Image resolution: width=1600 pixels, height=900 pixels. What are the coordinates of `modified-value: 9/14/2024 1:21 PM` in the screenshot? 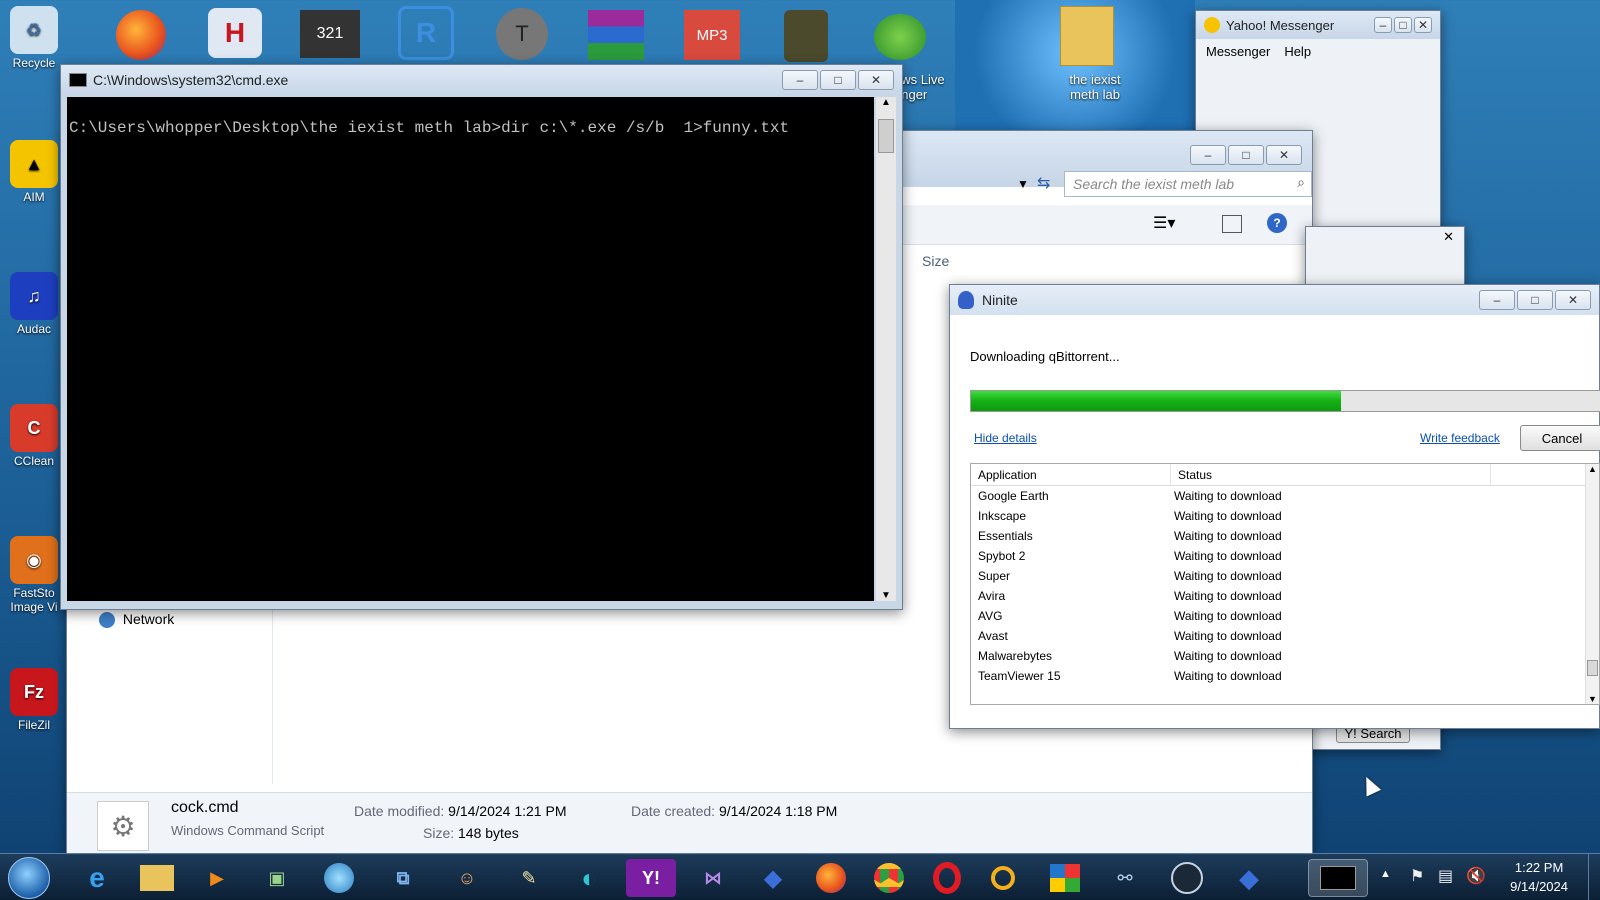 It's located at (507, 811).